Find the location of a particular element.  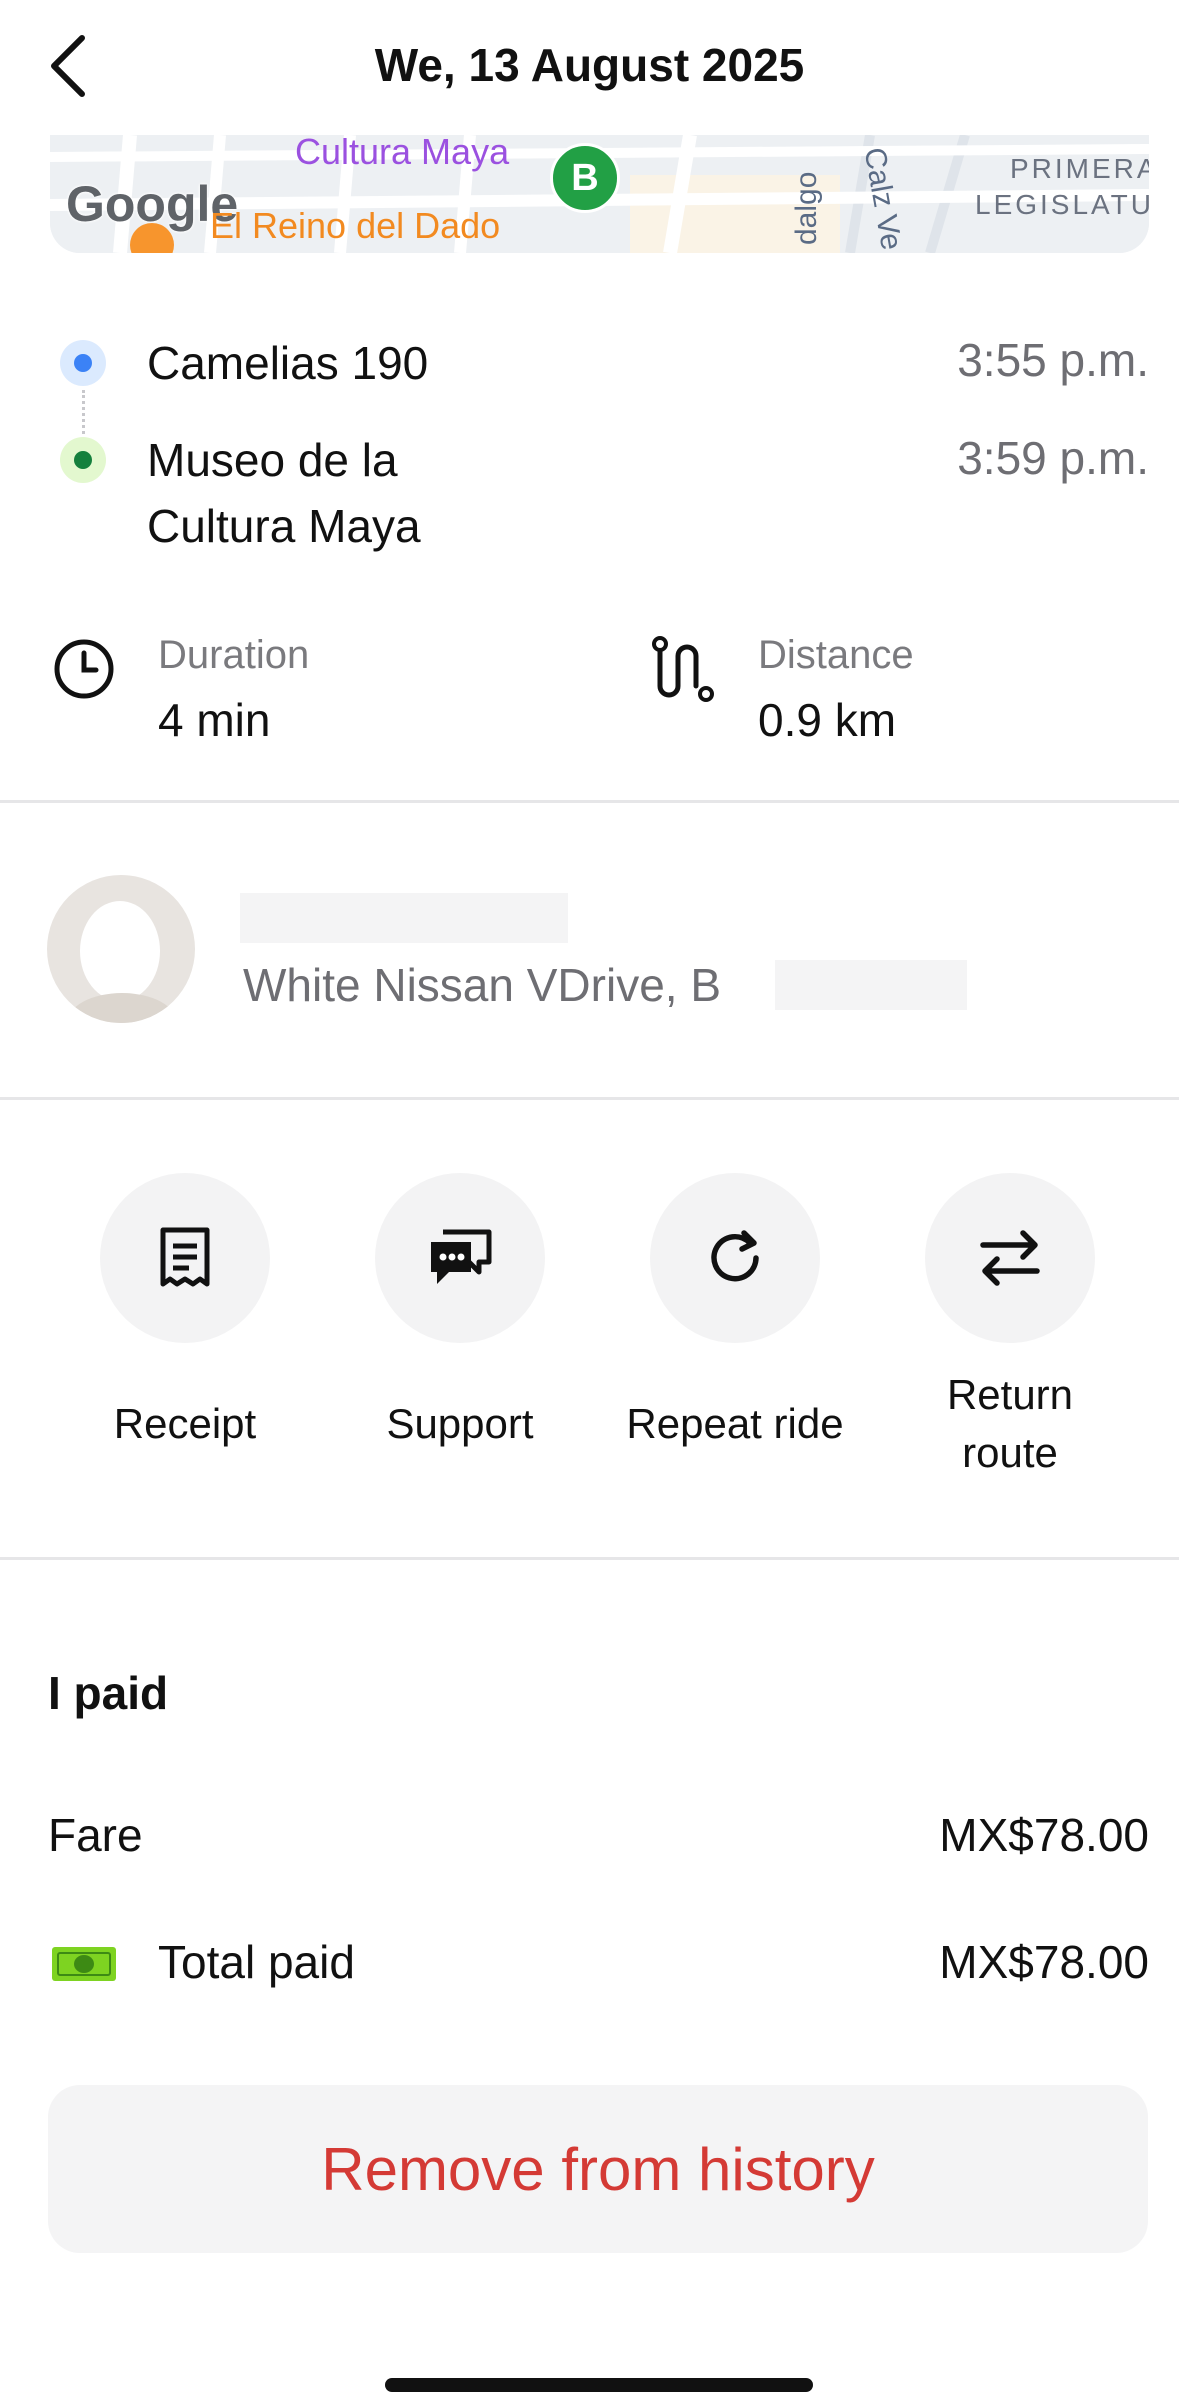

return-route-label-line1: Return is located at coordinates (1010, 1394).